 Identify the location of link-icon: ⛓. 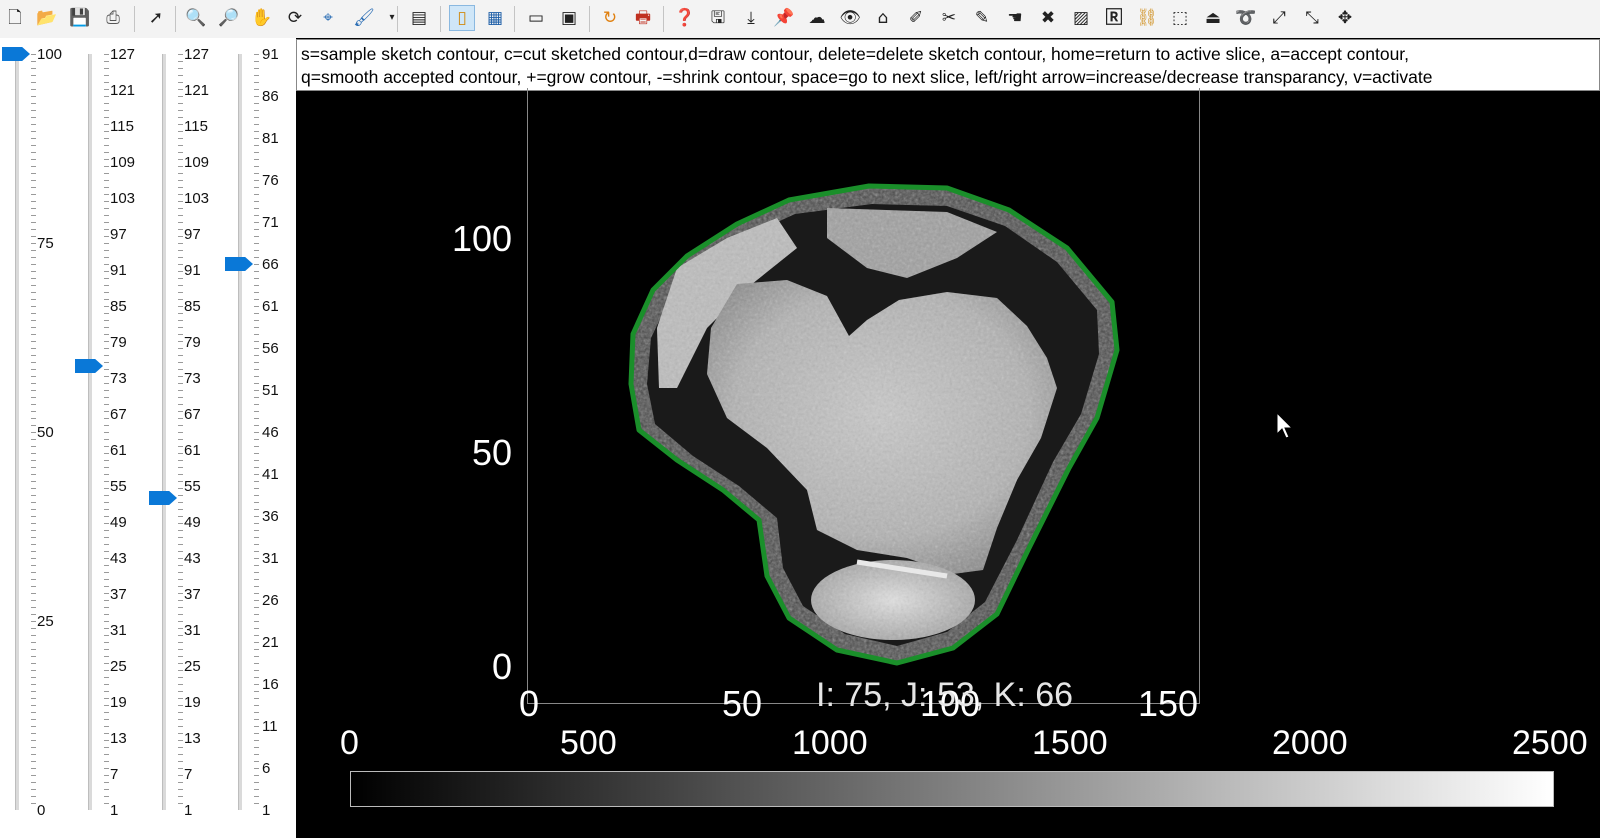
(1147, 18).